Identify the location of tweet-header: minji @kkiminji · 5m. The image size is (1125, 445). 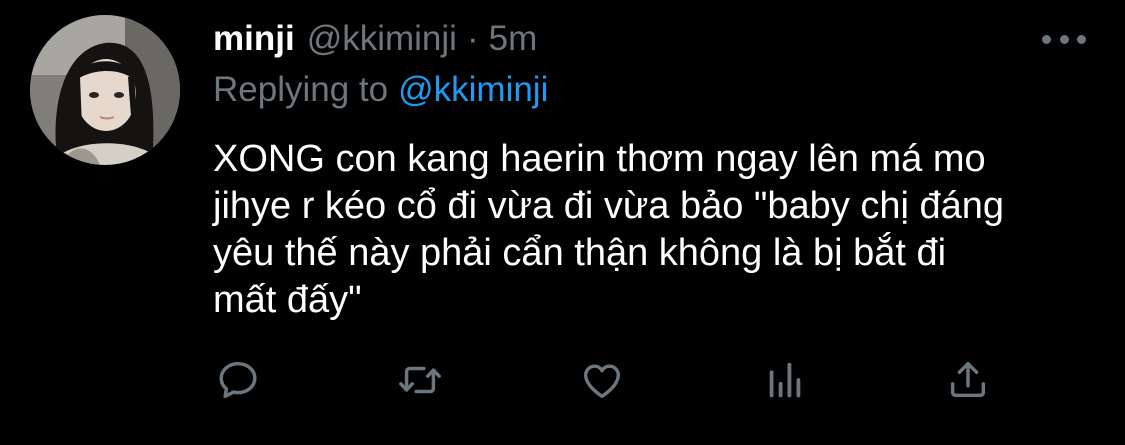
(375, 39).